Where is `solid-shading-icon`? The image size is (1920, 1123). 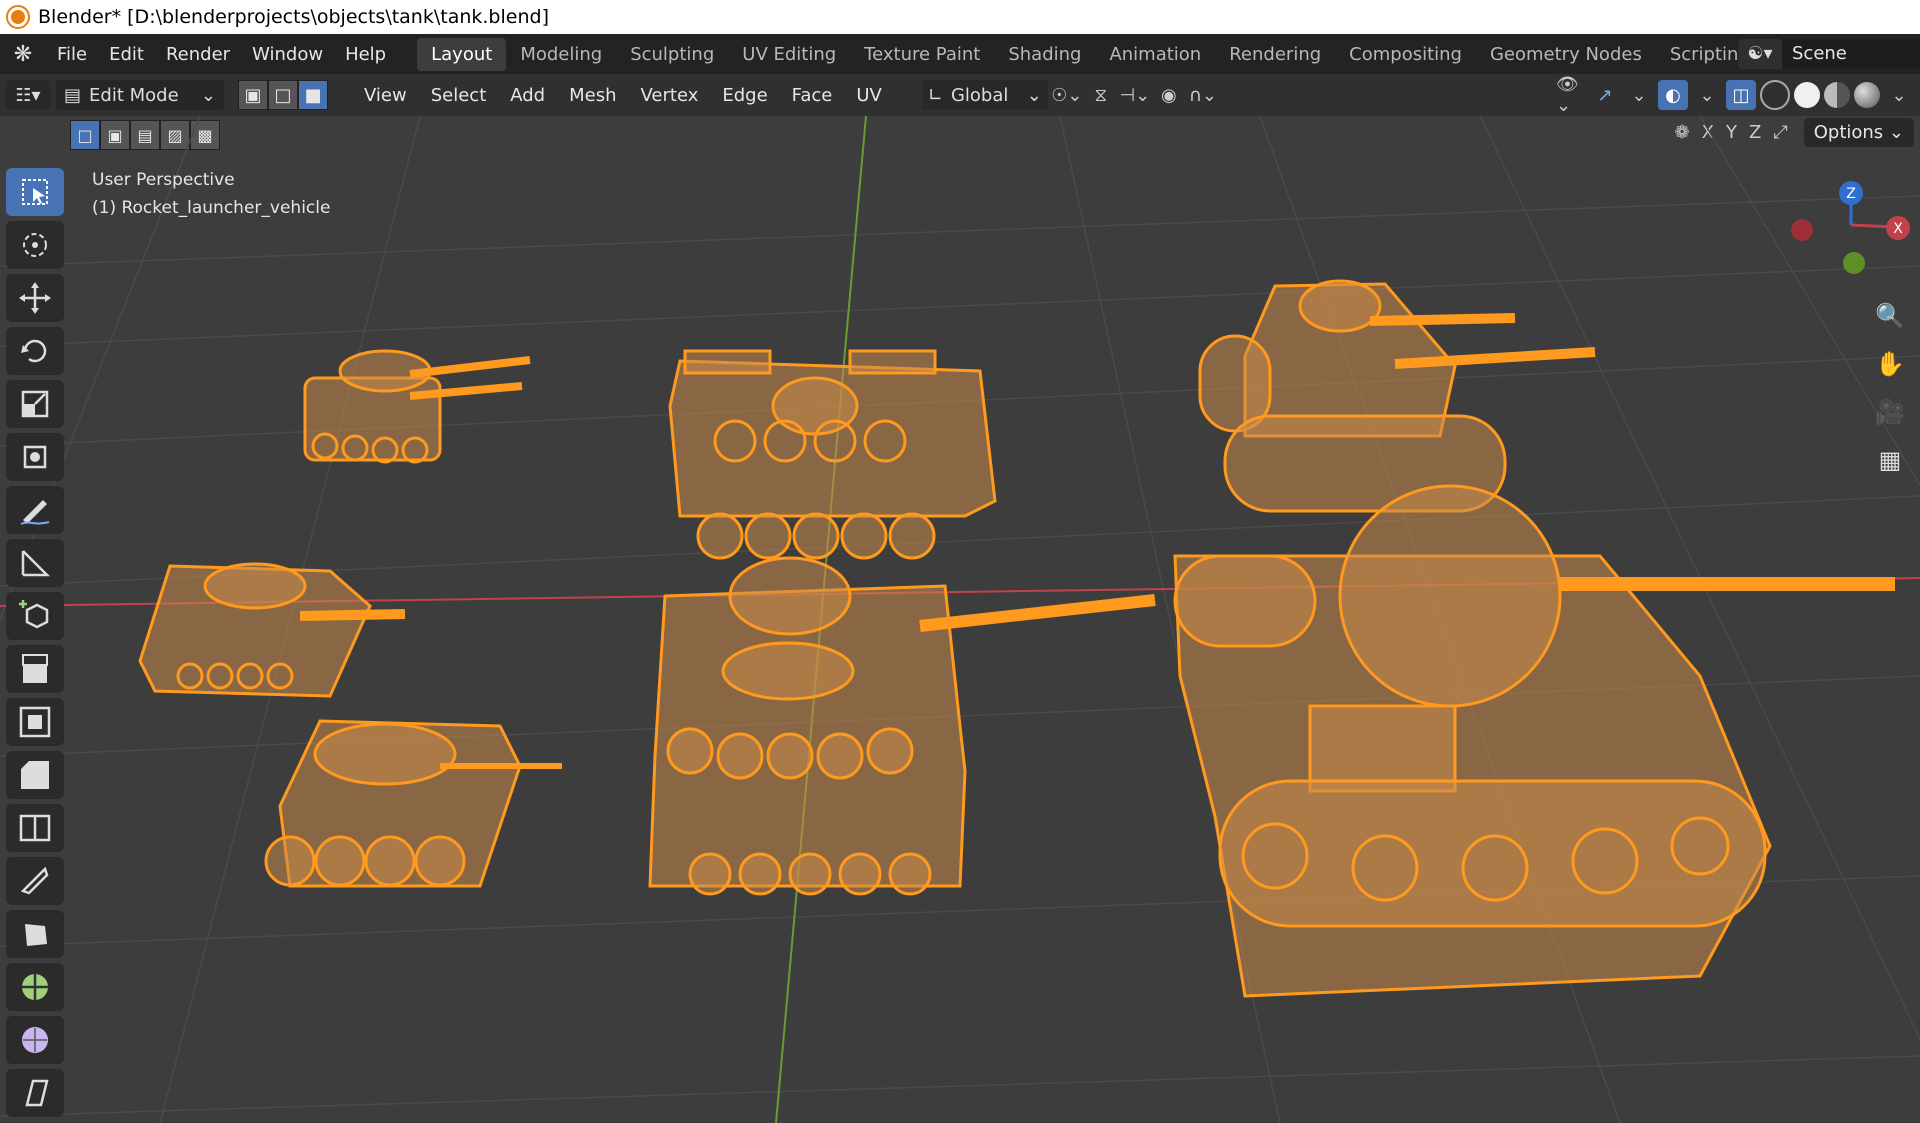 solid-shading-icon is located at coordinates (1807, 95).